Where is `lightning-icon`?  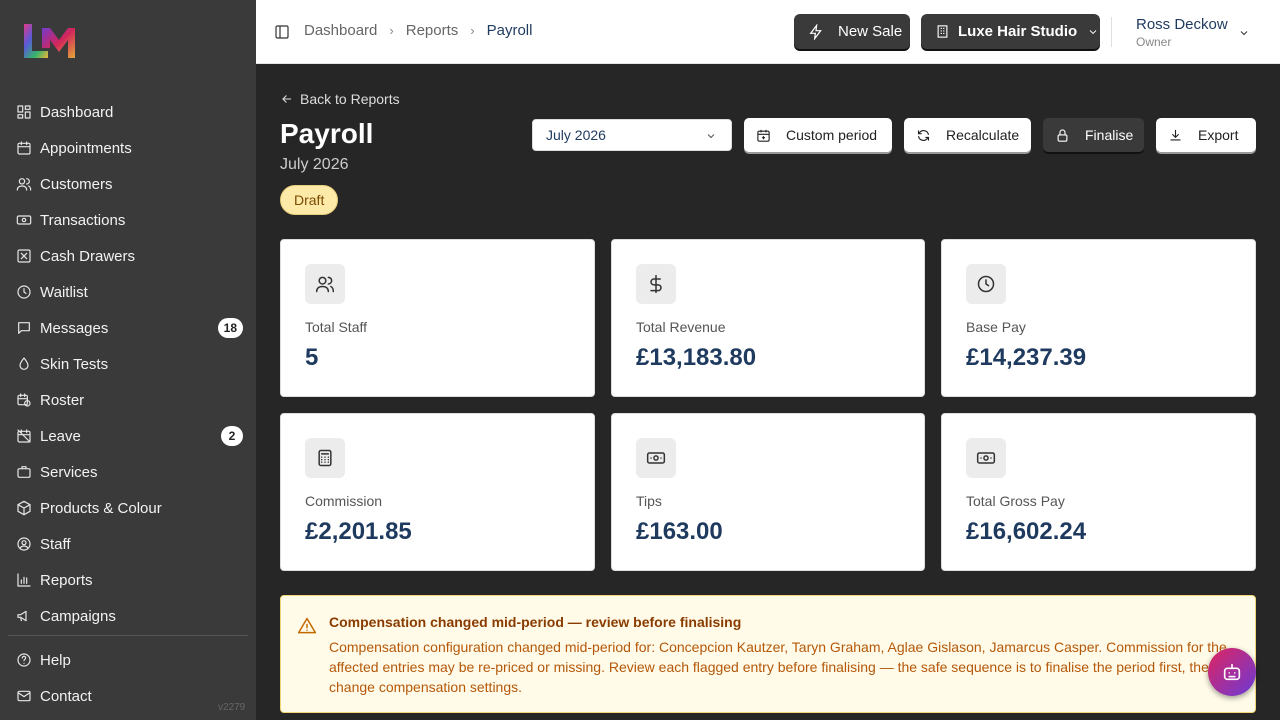
lightning-icon is located at coordinates (815, 31).